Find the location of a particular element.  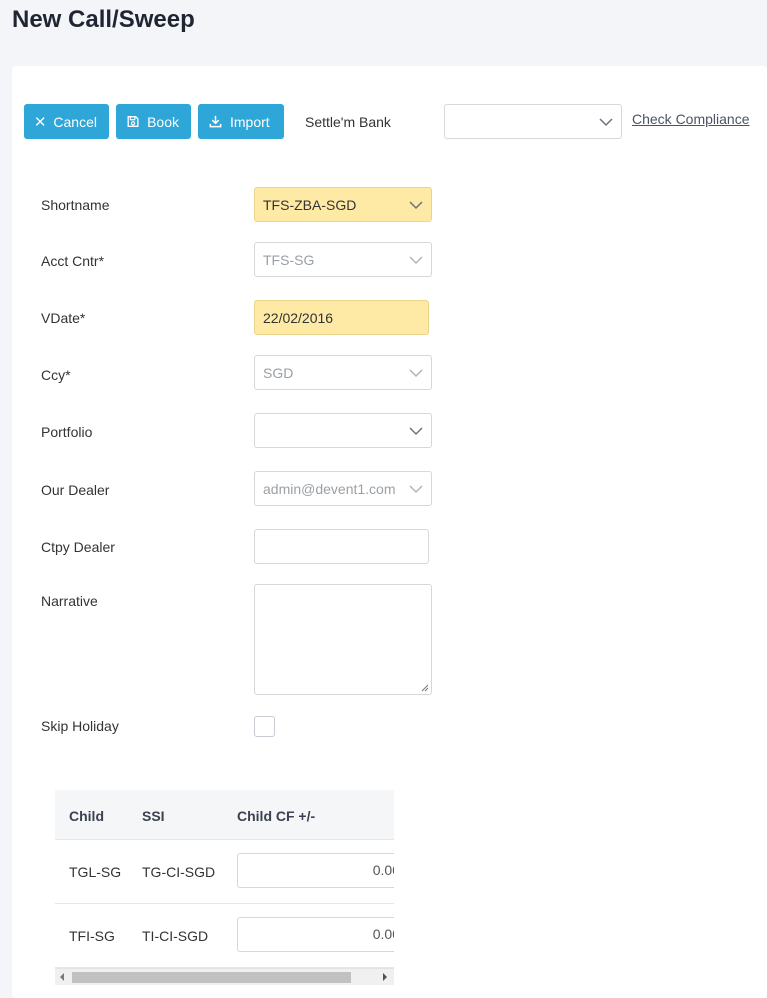

column-header-child-cf: Child CF +/- is located at coordinates (276, 816).